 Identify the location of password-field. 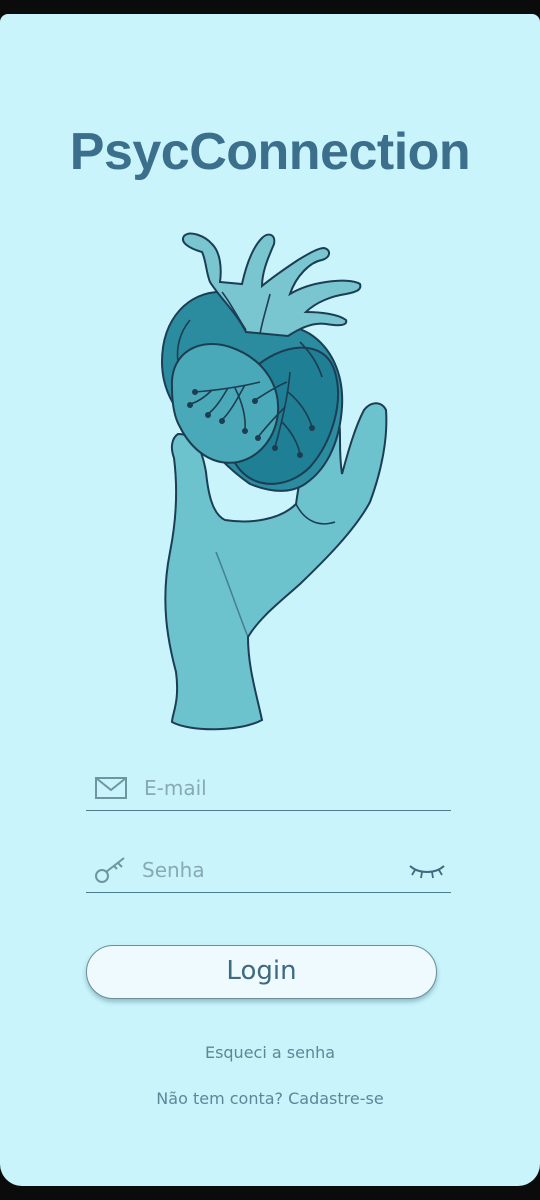
(268, 872).